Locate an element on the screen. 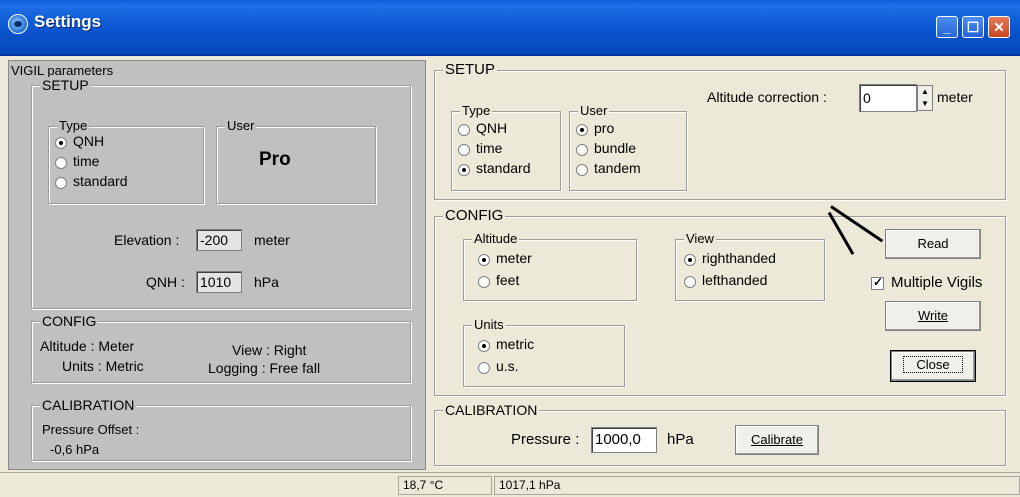 Image resolution: width=1020 pixels, height=497 pixels. setup-type-time-radio is located at coordinates (464, 150).